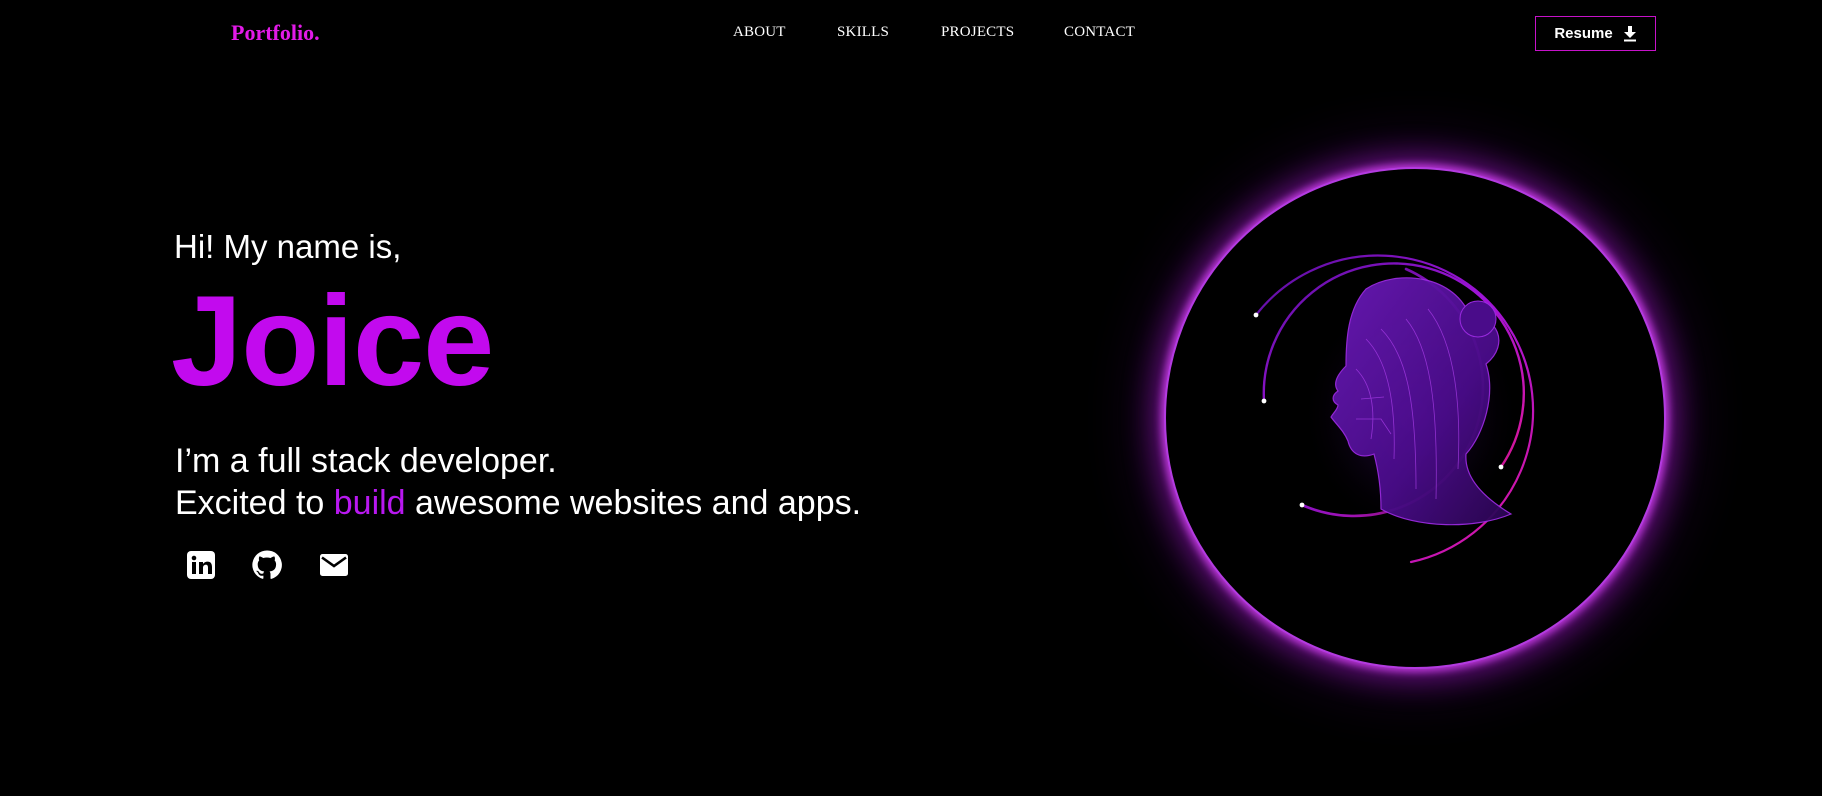 This screenshot has height=796, width=1822. Describe the element at coordinates (1629, 33) in the screenshot. I see `download-icon` at that location.